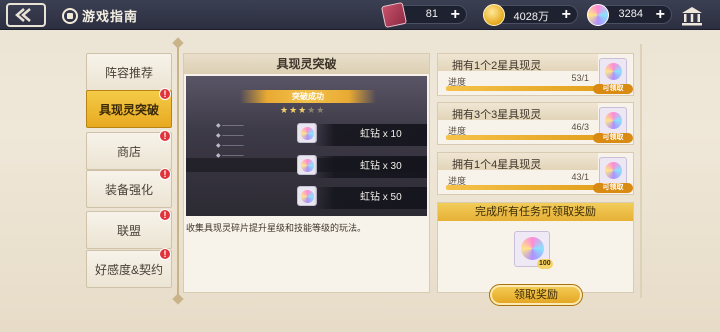  Describe the element at coordinates (394, 15) in the screenshot. I see `ticket-icon` at that location.